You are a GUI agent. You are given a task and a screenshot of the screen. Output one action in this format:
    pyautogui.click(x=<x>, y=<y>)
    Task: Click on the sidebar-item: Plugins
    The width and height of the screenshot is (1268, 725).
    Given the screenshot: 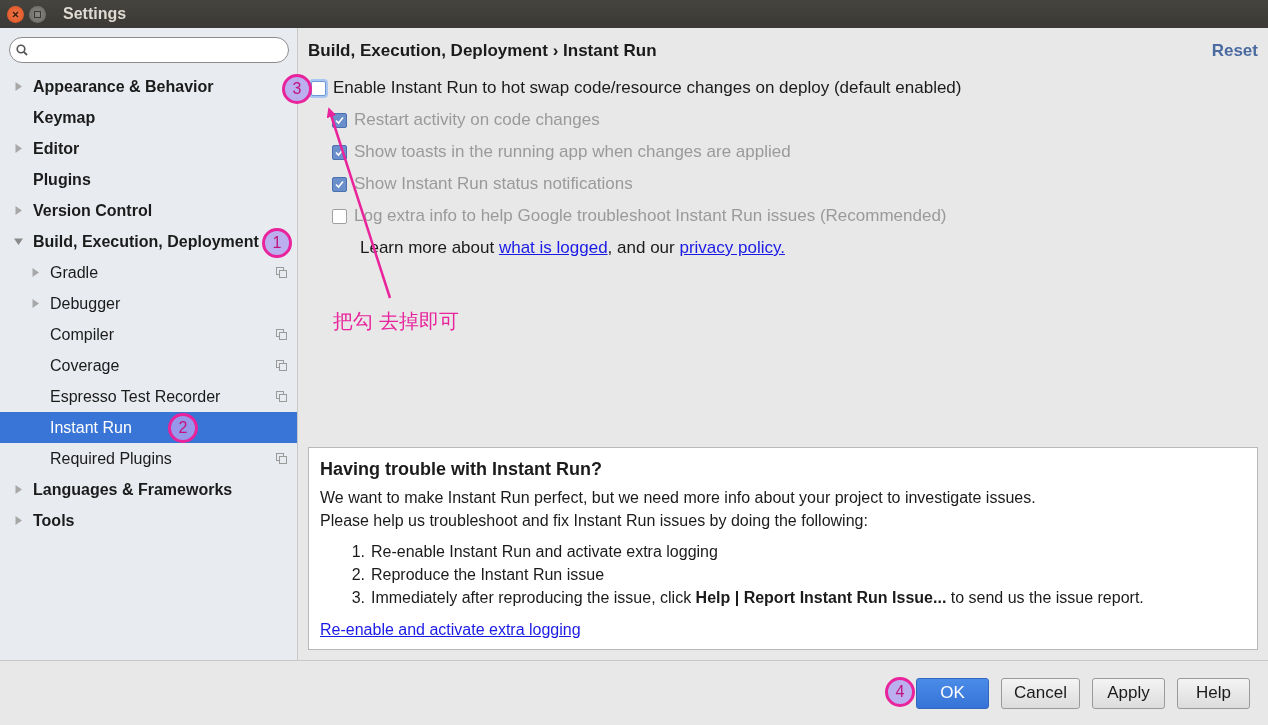 What is the action you would take?
    pyautogui.click(x=46, y=179)
    